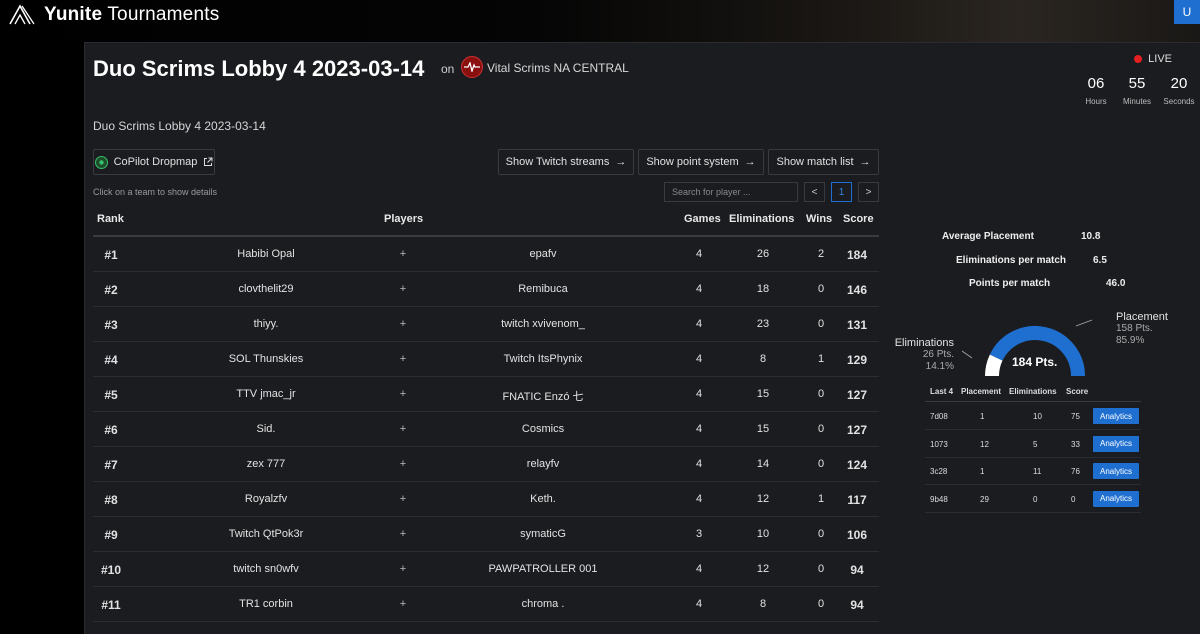 This screenshot has height=634, width=1200. What do you see at coordinates (486, 534) in the screenshot?
I see `team-row: #9 Twitch QtPok3r + symaticG 3 10 0 106` at bounding box center [486, 534].